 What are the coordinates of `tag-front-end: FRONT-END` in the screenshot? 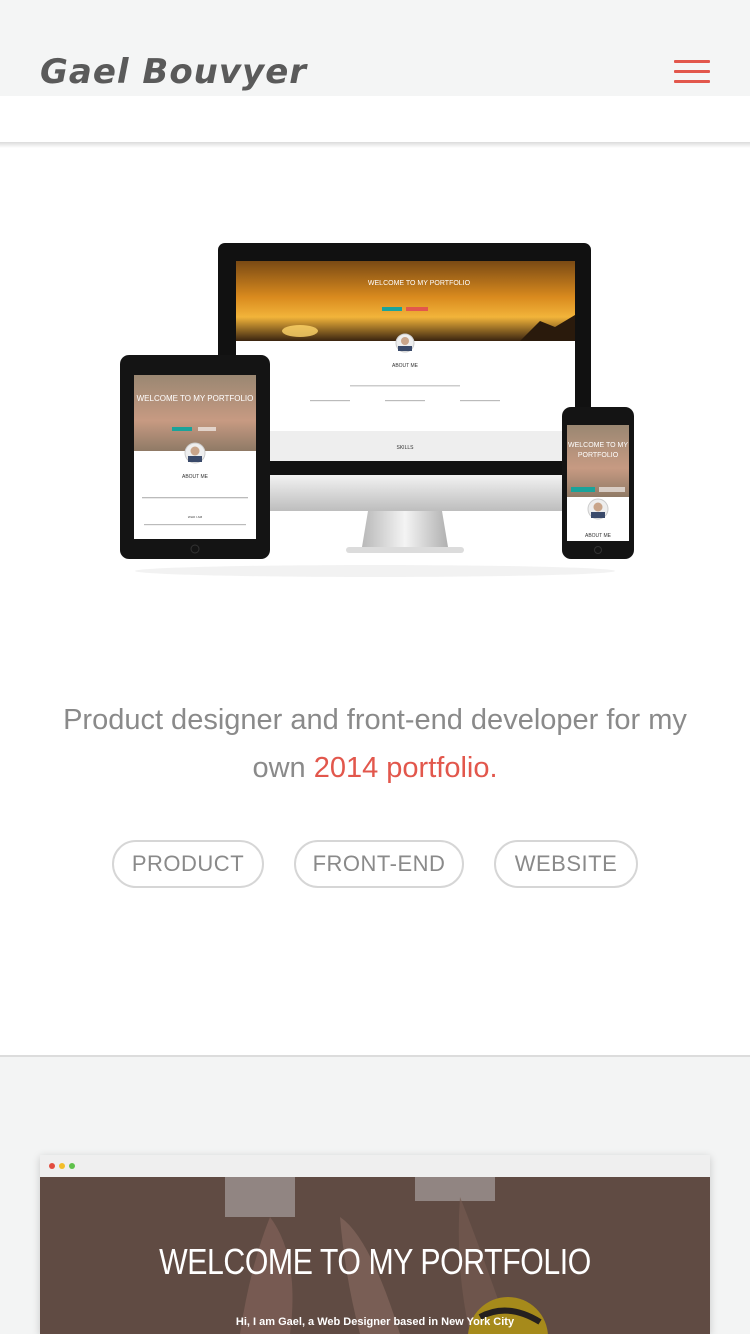 It's located at (379, 864).